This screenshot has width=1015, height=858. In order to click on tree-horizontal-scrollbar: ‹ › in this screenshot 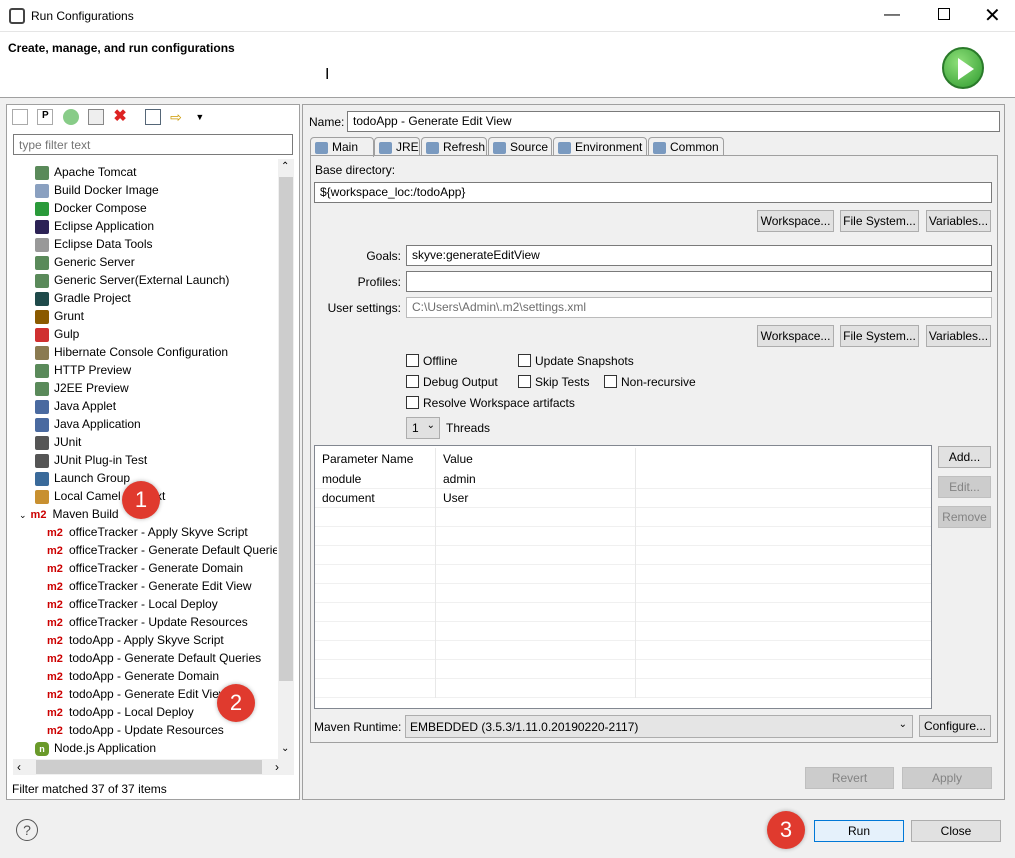, I will do `click(153, 767)`.